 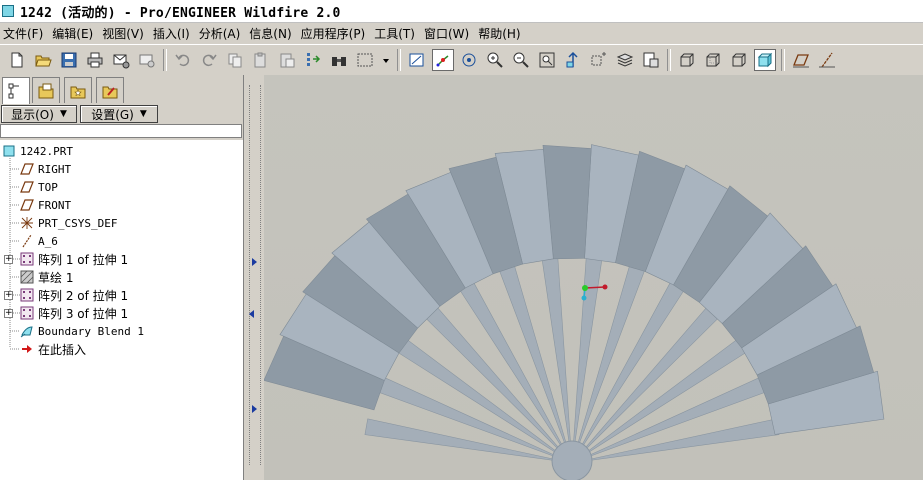 What do you see at coordinates (739, 60) in the screenshot?
I see `no-hidden-button` at bounding box center [739, 60].